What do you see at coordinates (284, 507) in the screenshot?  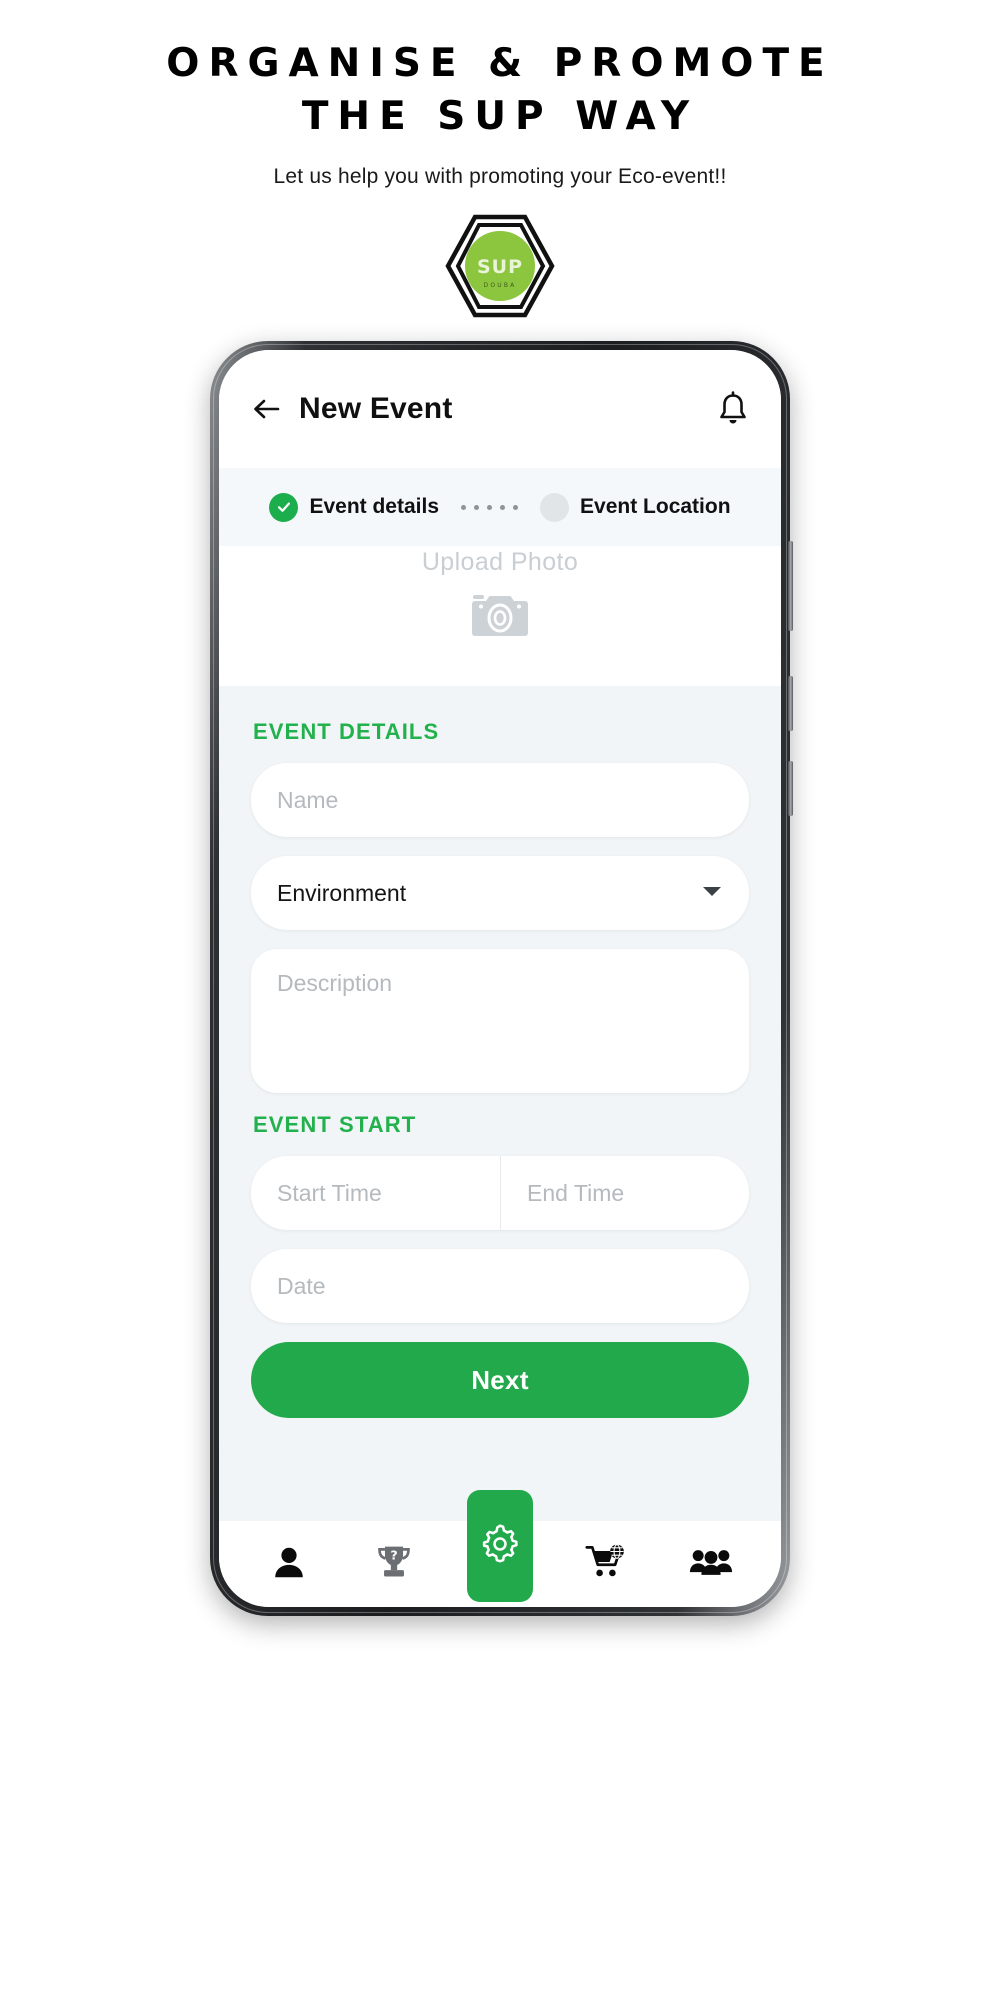 I see `check-circle-icon` at bounding box center [284, 507].